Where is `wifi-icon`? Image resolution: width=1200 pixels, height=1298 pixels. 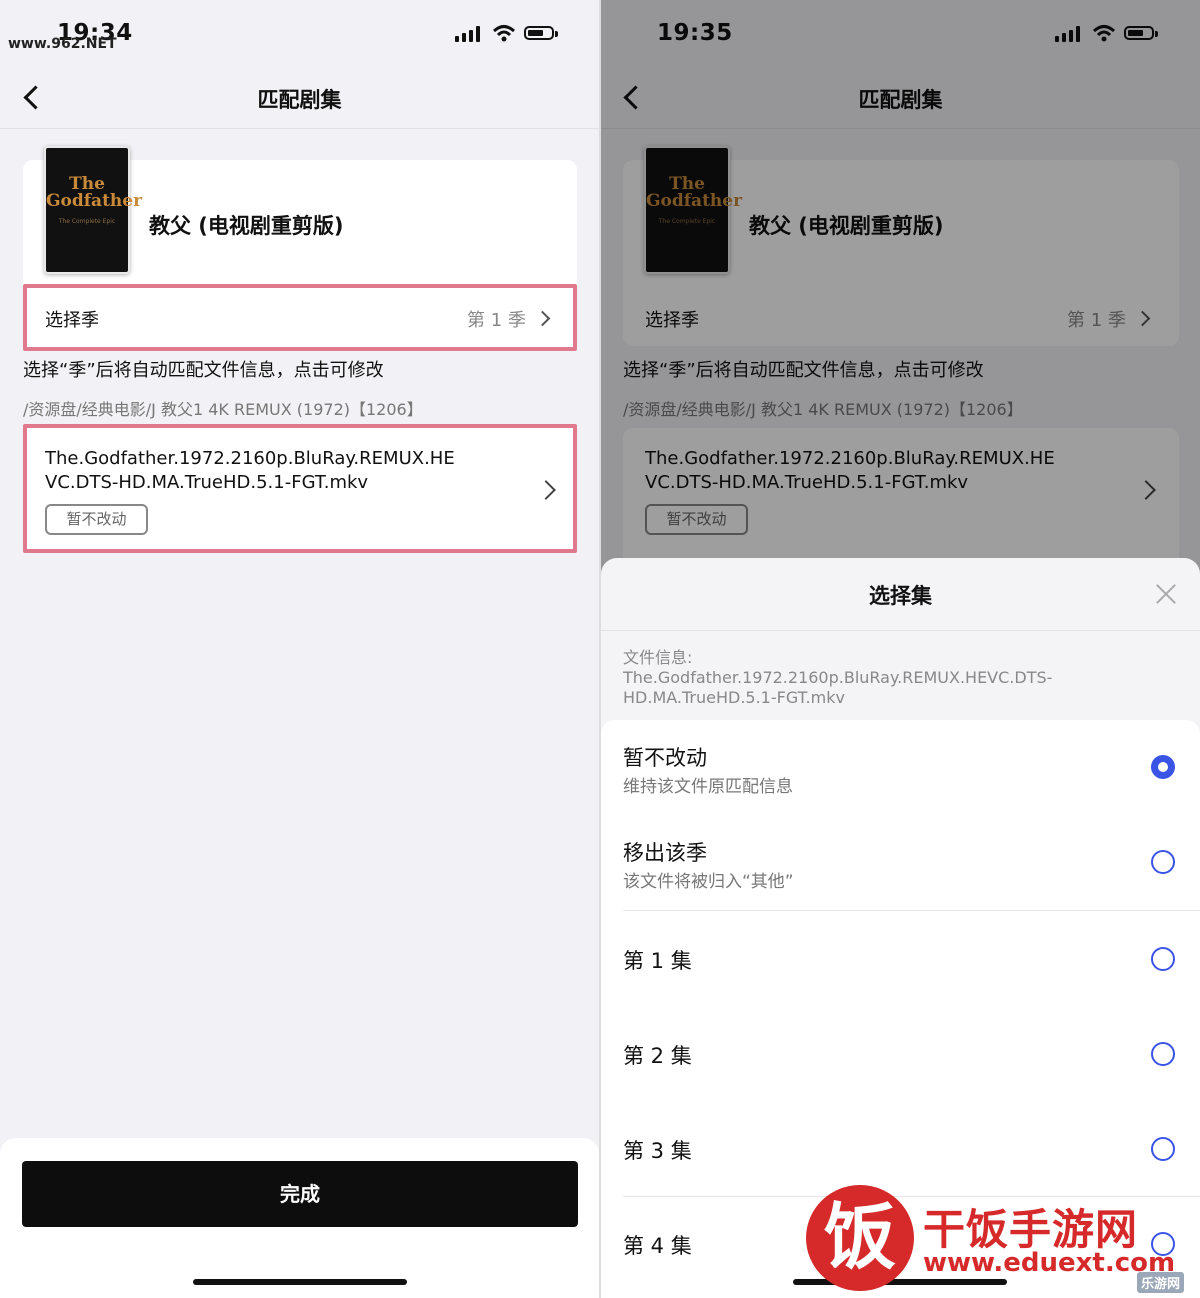 wifi-icon is located at coordinates (504, 33).